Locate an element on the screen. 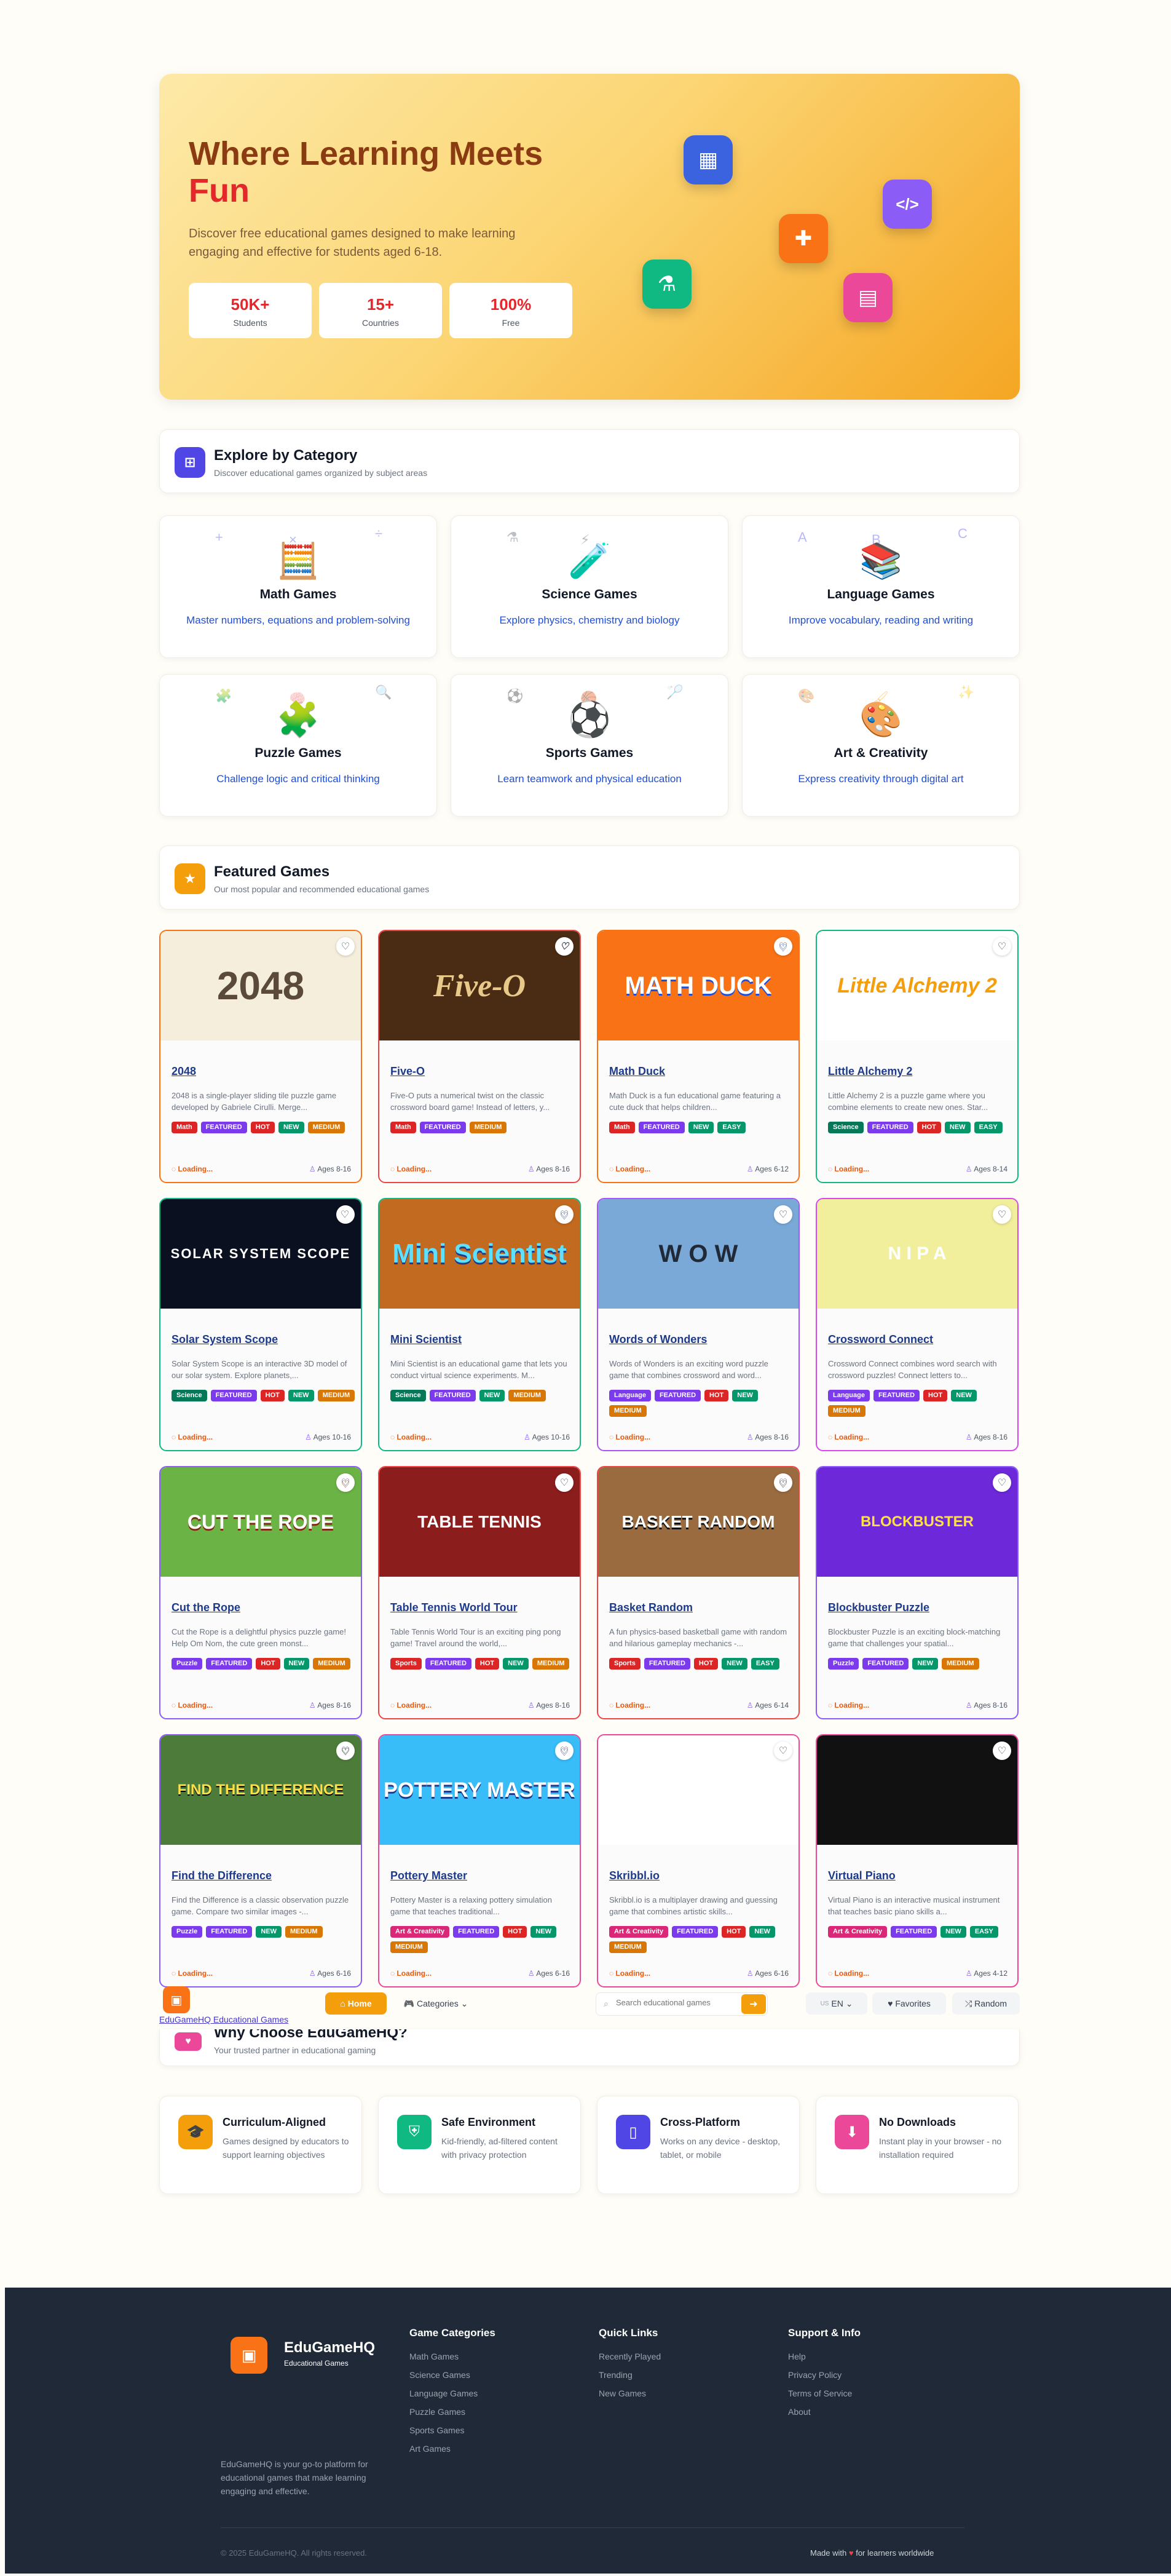 This screenshot has height=2576, width=1171. game-thumbnail: POTTERY MASTER ♡ is located at coordinates (480, 1790).